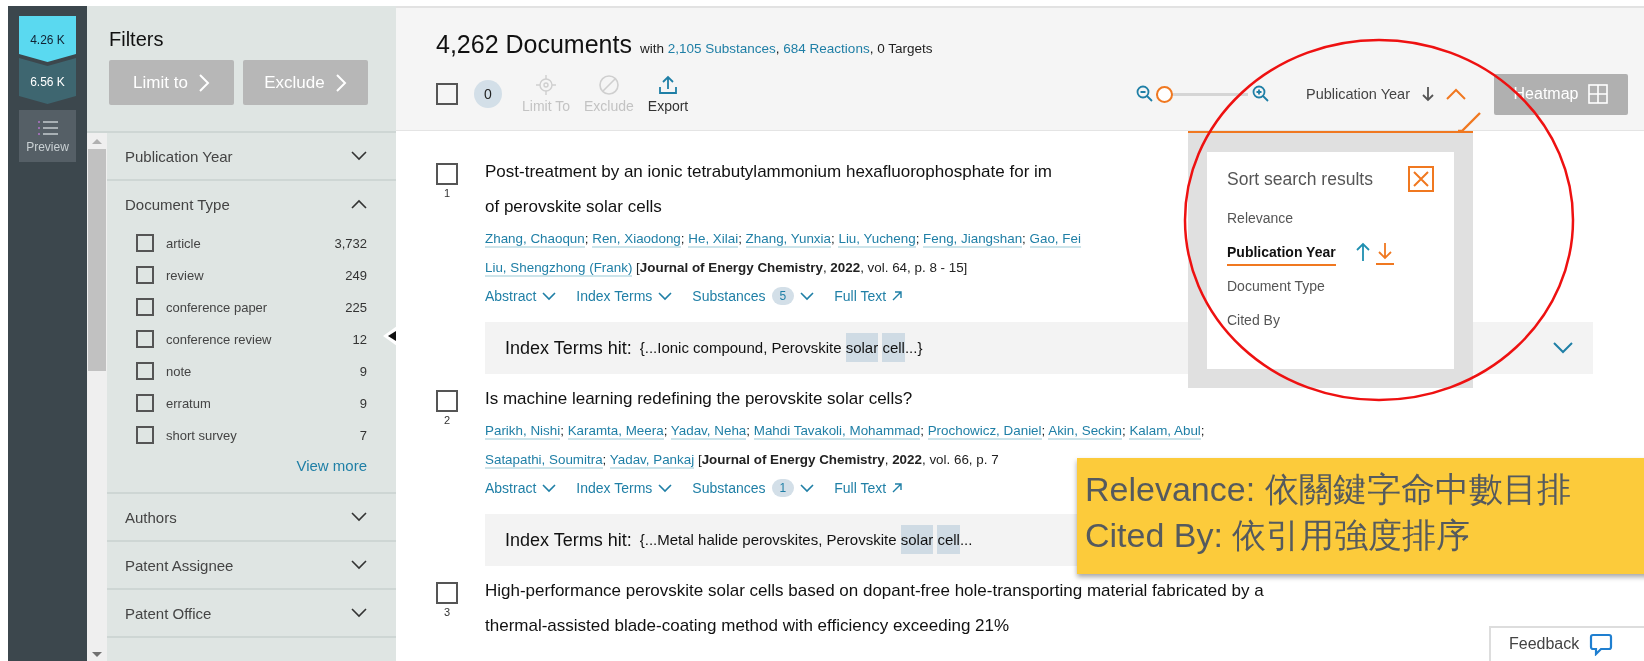 This screenshot has height=661, width=1644. Describe the element at coordinates (1055, 239) in the screenshot. I see `author-link: Gao, Fei` at that location.